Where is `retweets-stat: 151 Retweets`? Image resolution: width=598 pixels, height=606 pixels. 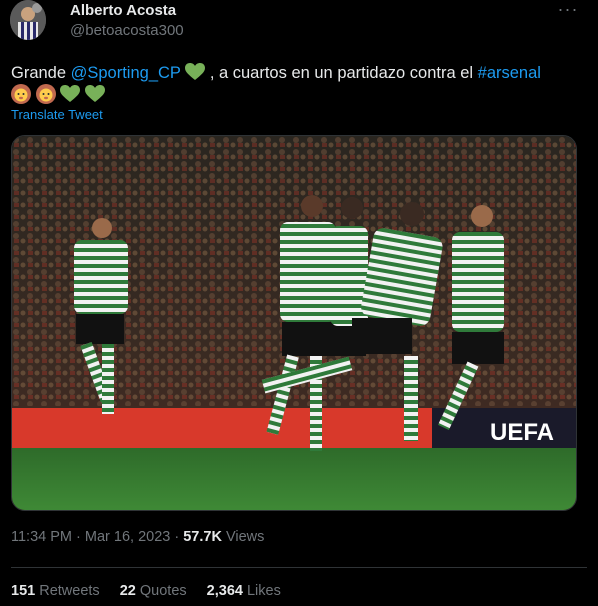 retweets-stat: 151 Retweets is located at coordinates (55, 591).